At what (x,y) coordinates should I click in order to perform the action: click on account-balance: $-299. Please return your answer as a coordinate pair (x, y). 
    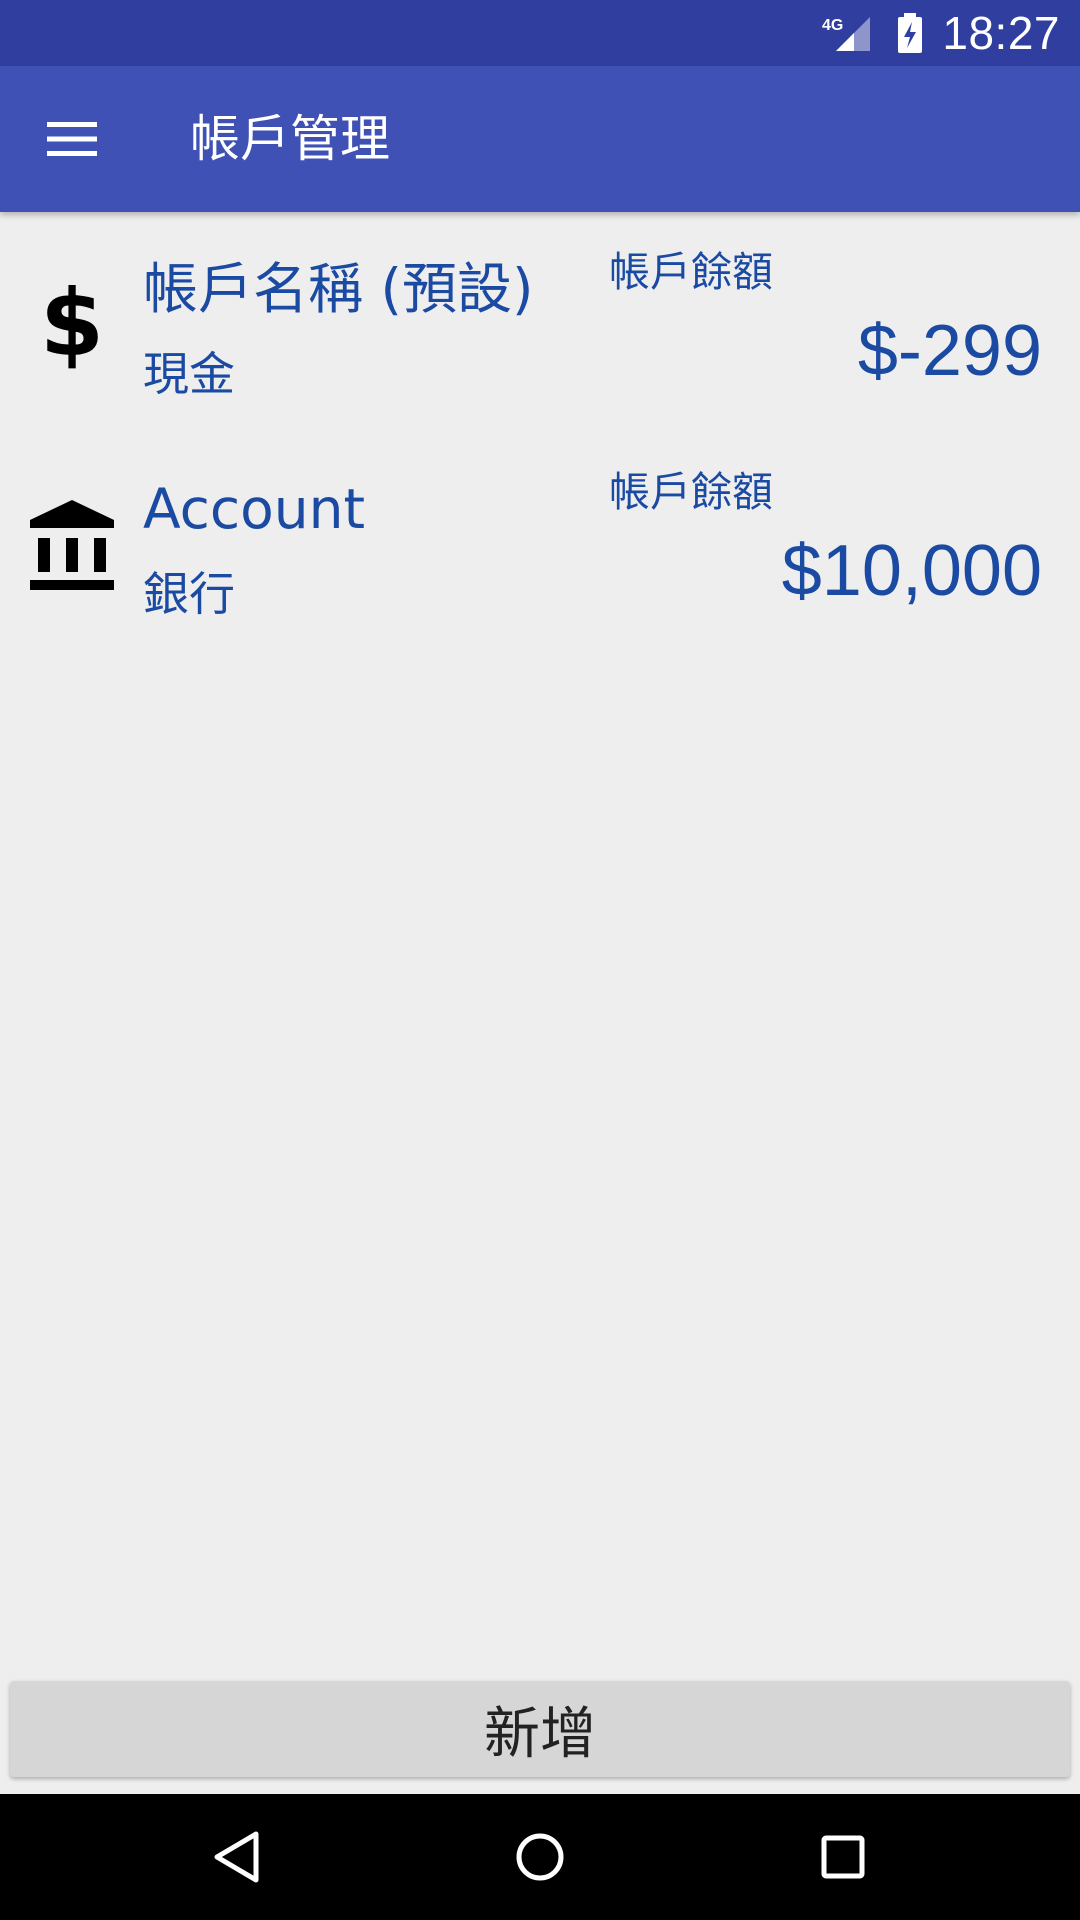
    Looking at the image, I should click on (949, 351).